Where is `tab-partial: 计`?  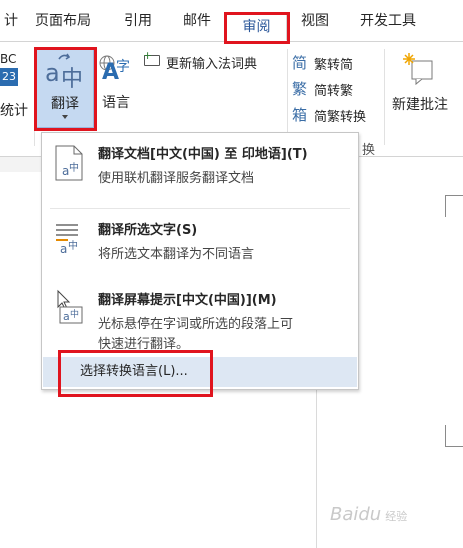 tab-partial: 计 is located at coordinates (11, 21).